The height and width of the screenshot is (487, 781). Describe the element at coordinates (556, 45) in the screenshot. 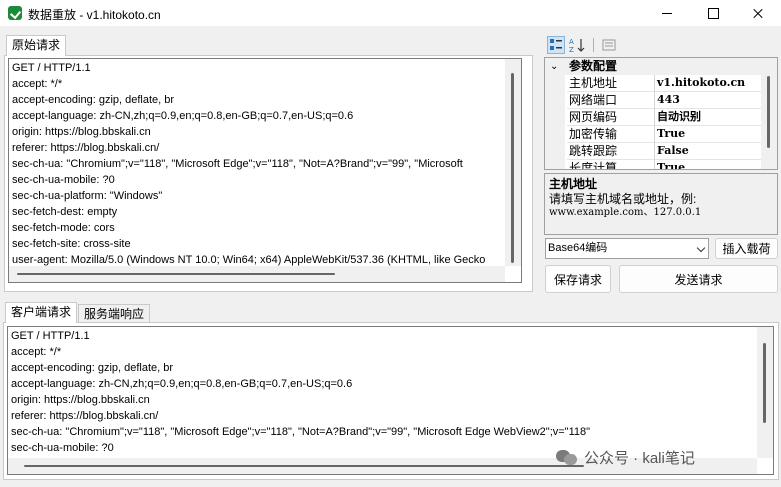

I see `categorized-icon` at that location.